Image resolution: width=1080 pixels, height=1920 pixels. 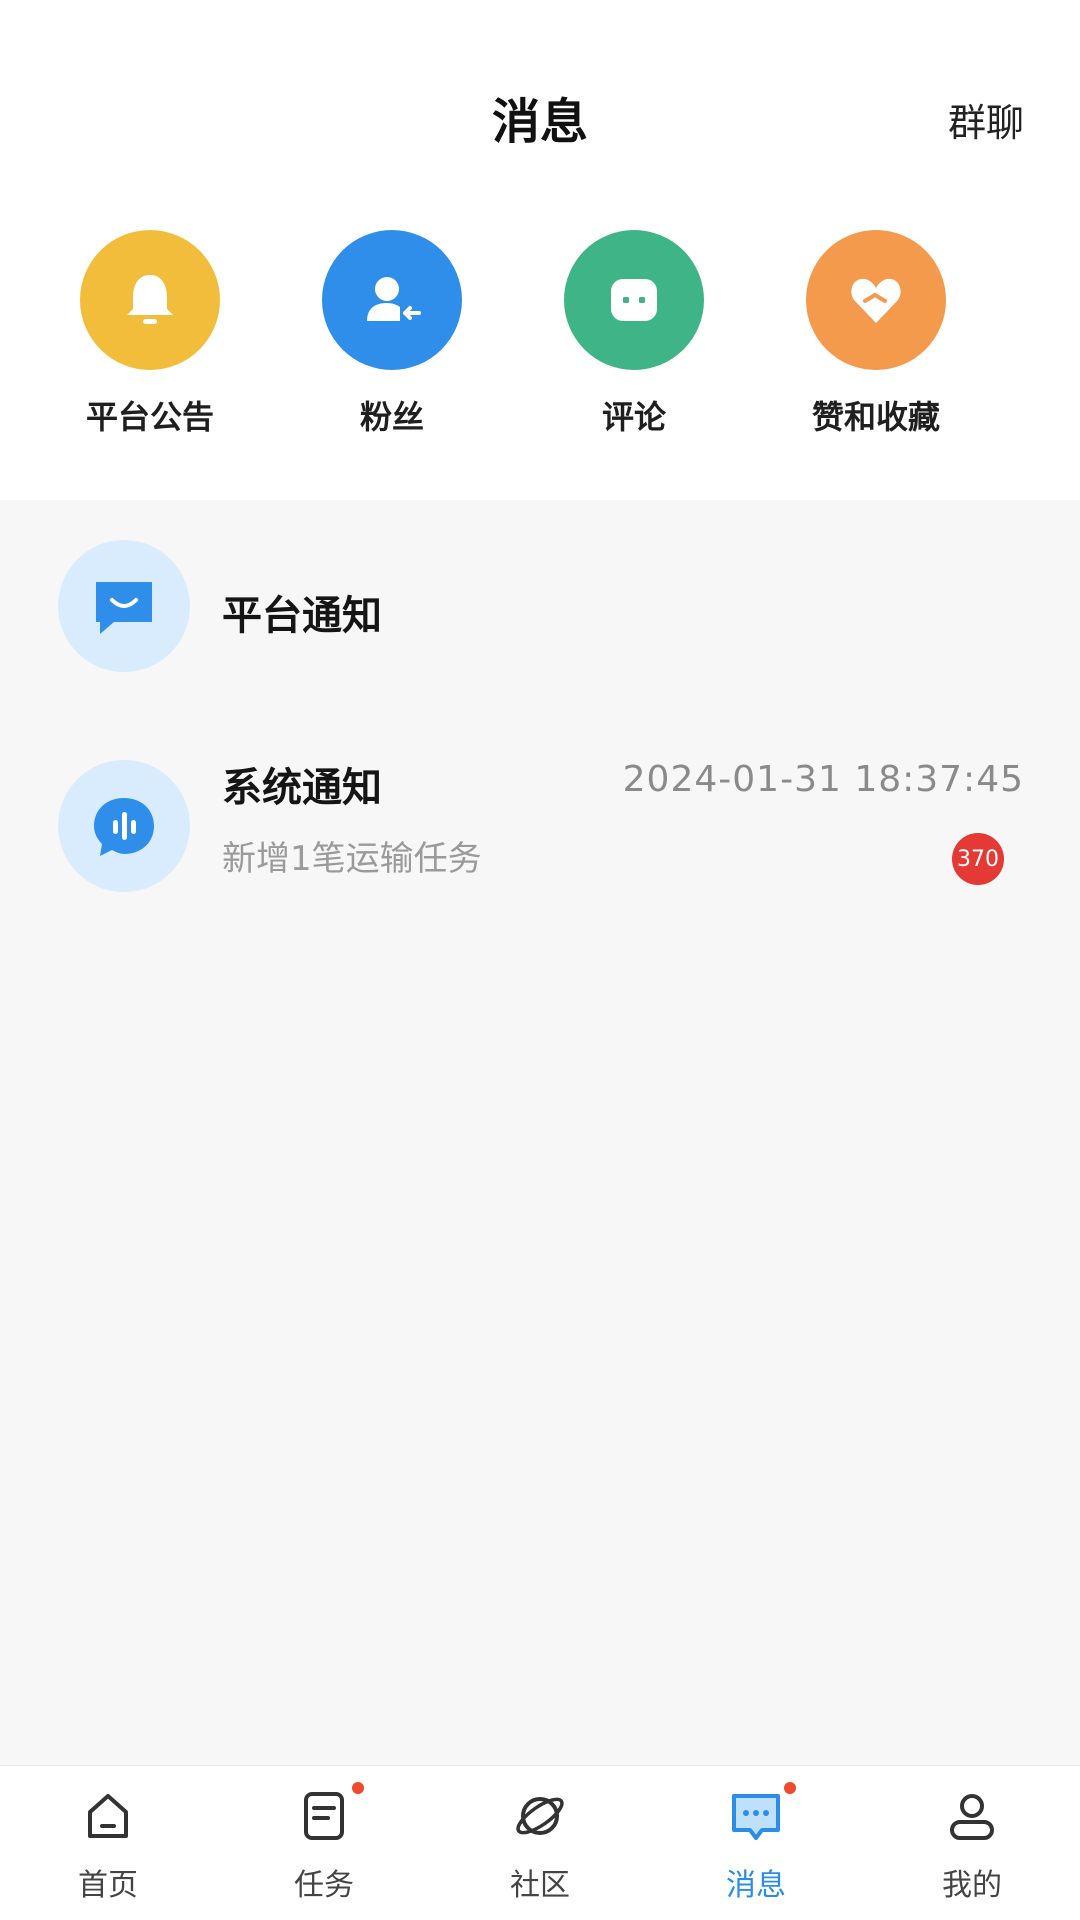 What do you see at coordinates (108, 1816) in the screenshot?
I see `home-icon` at bounding box center [108, 1816].